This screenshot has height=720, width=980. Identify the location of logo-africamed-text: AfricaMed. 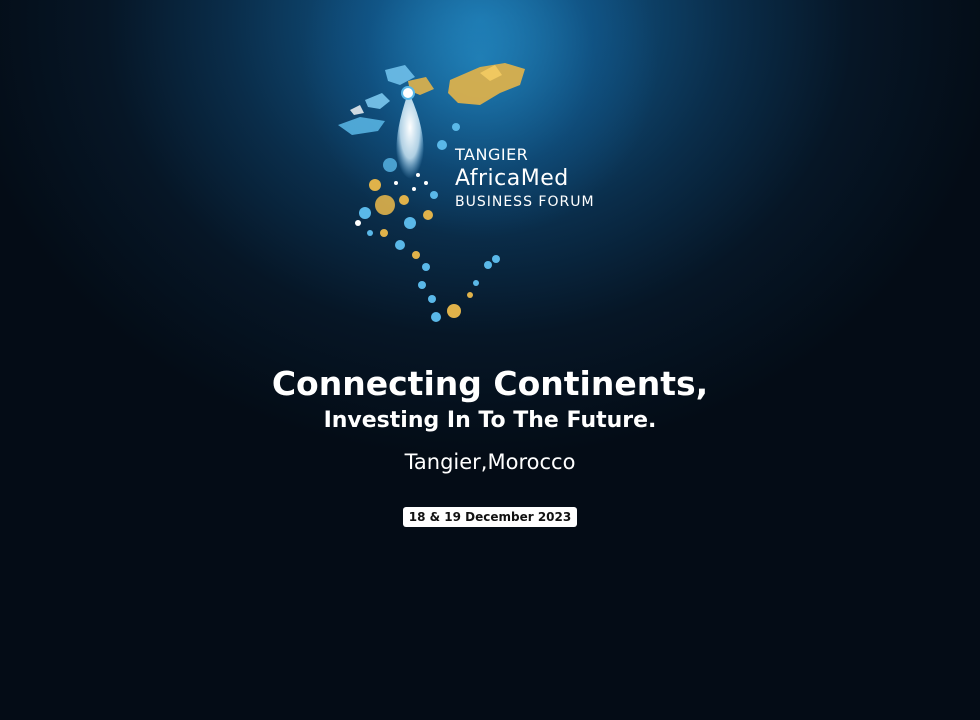
(512, 178).